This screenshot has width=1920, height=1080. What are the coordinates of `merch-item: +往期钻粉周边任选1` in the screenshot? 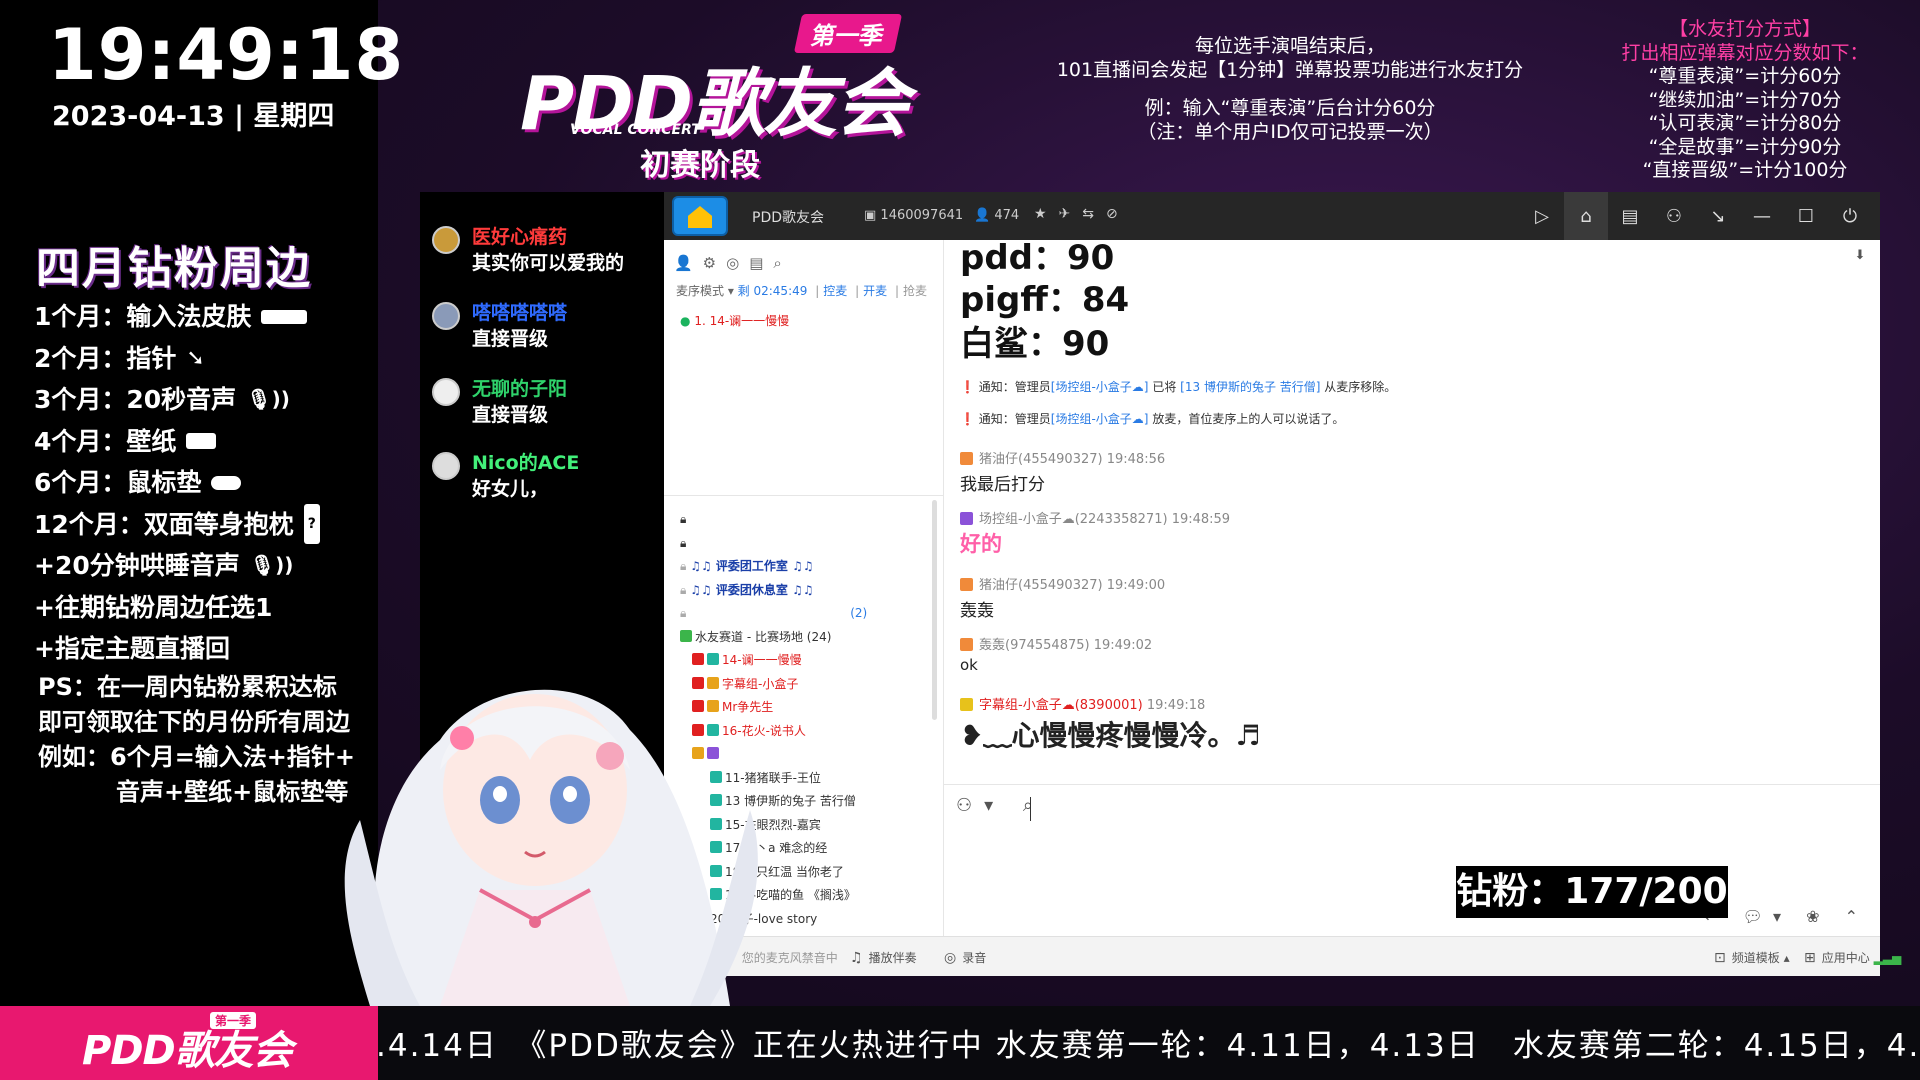 It's located at (153, 607).